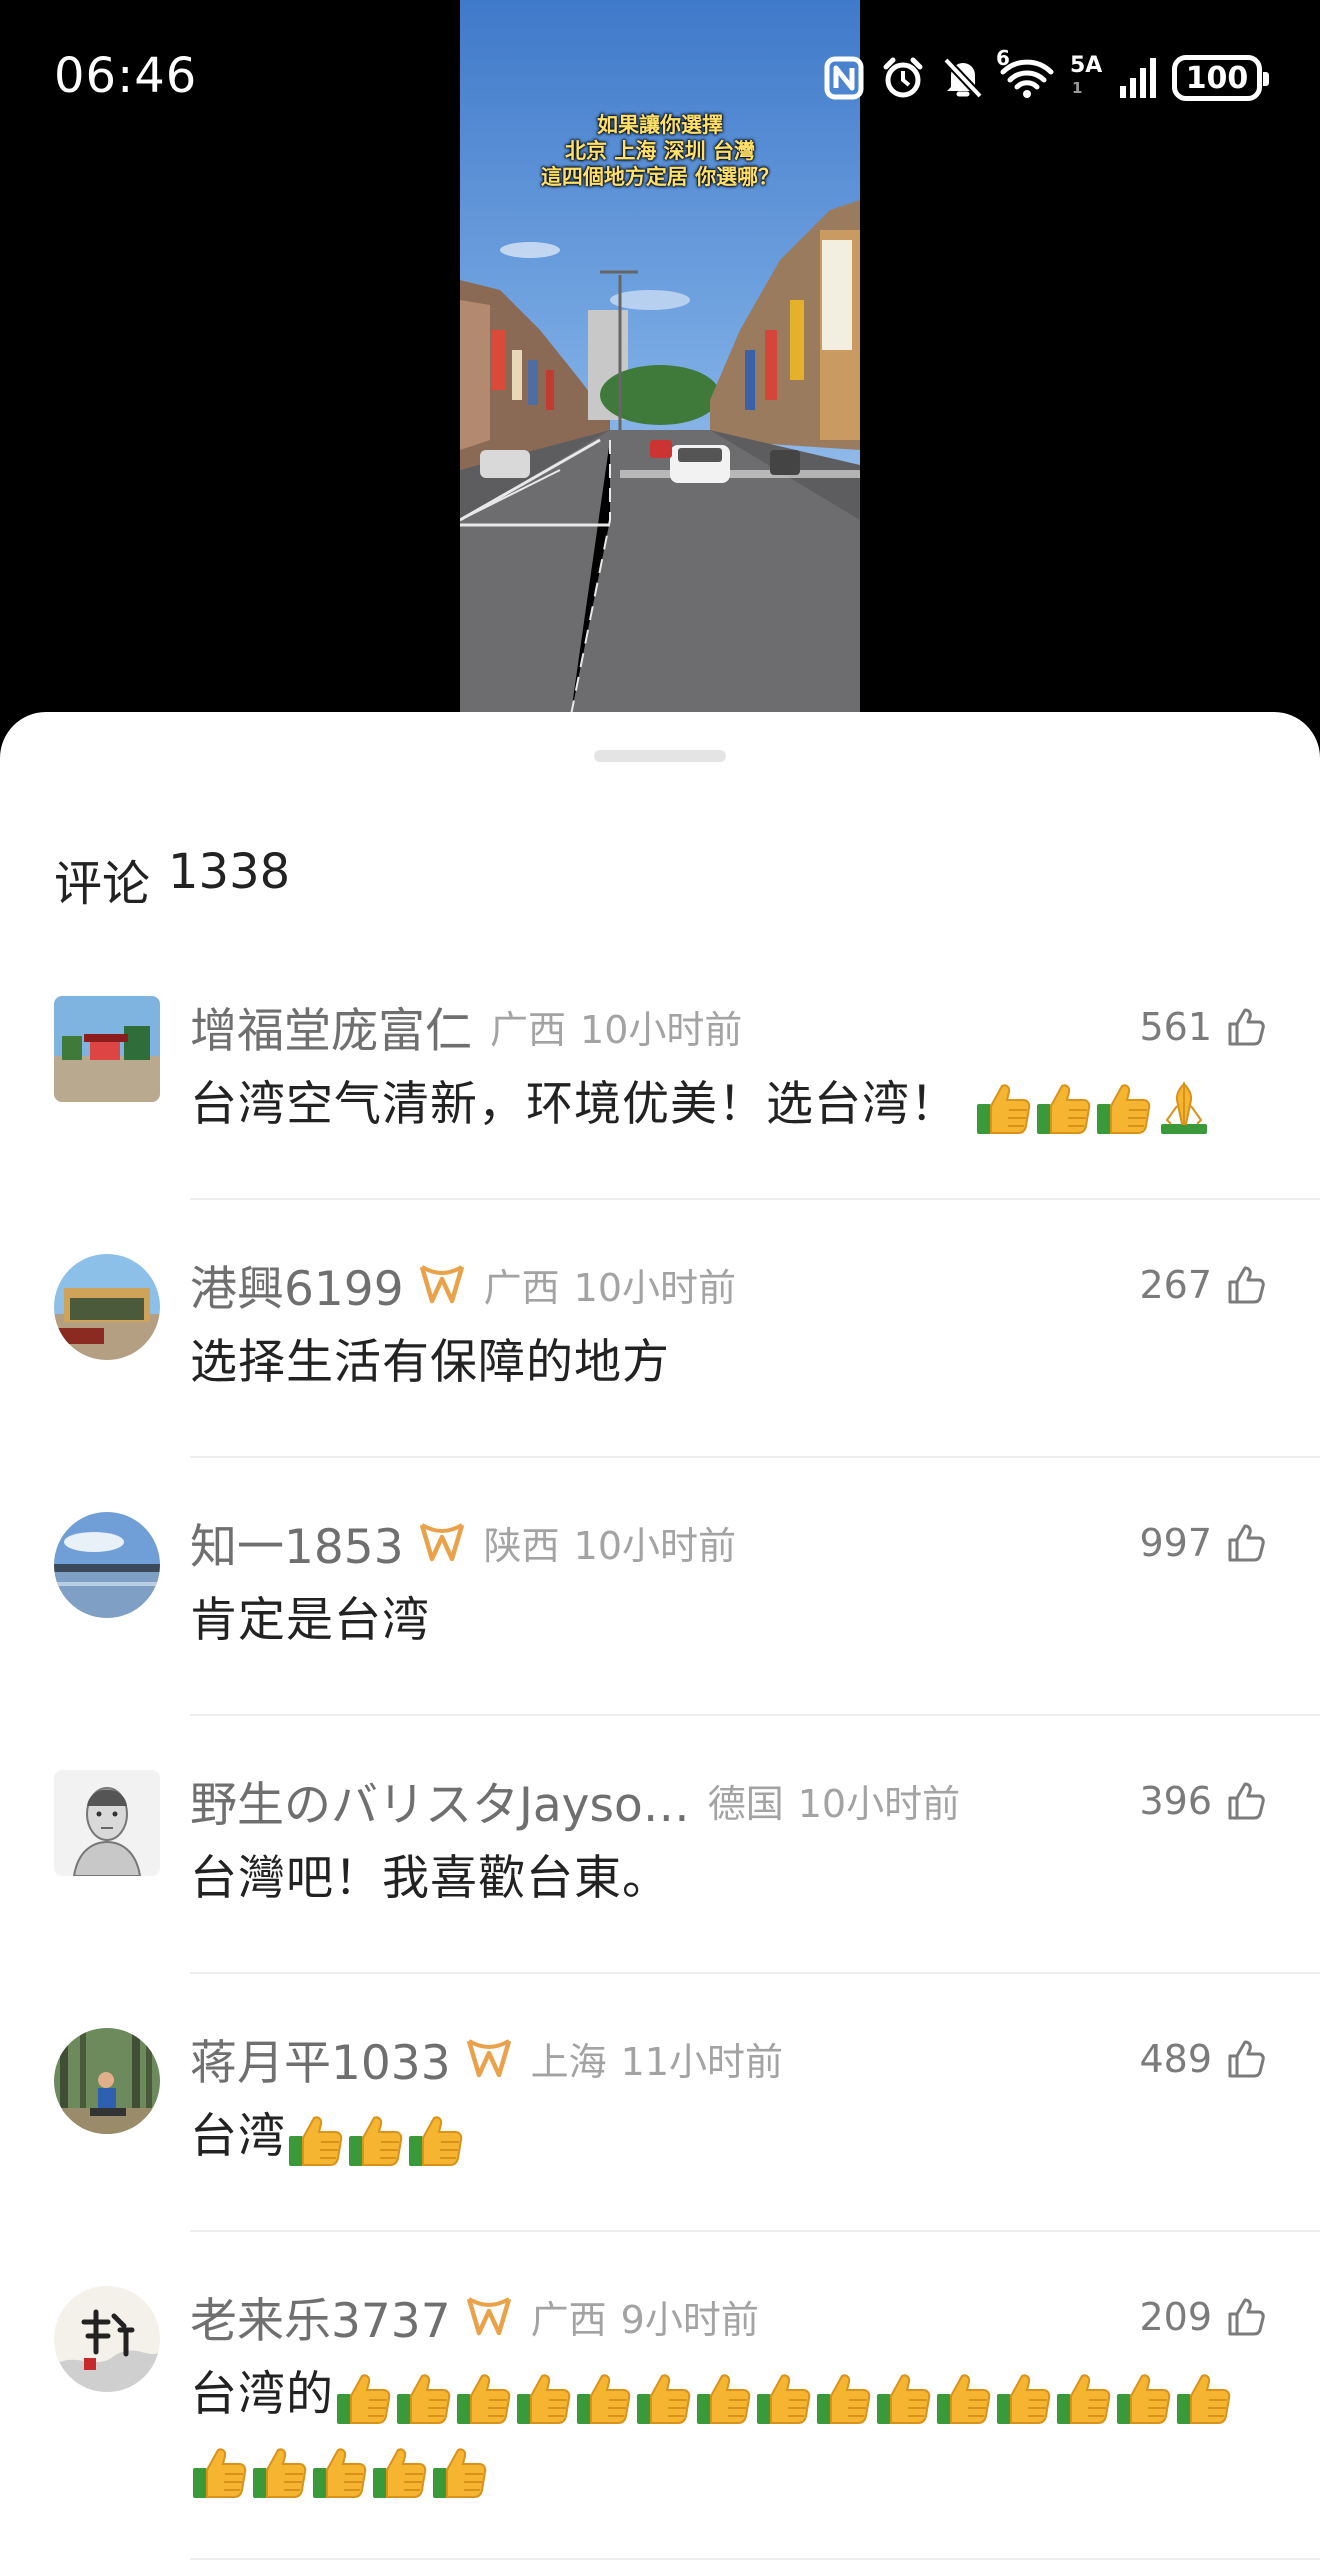  Describe the element at coordinates (297, 1542) in the screenshot. I see `comment-username: 知一1853` at that location.